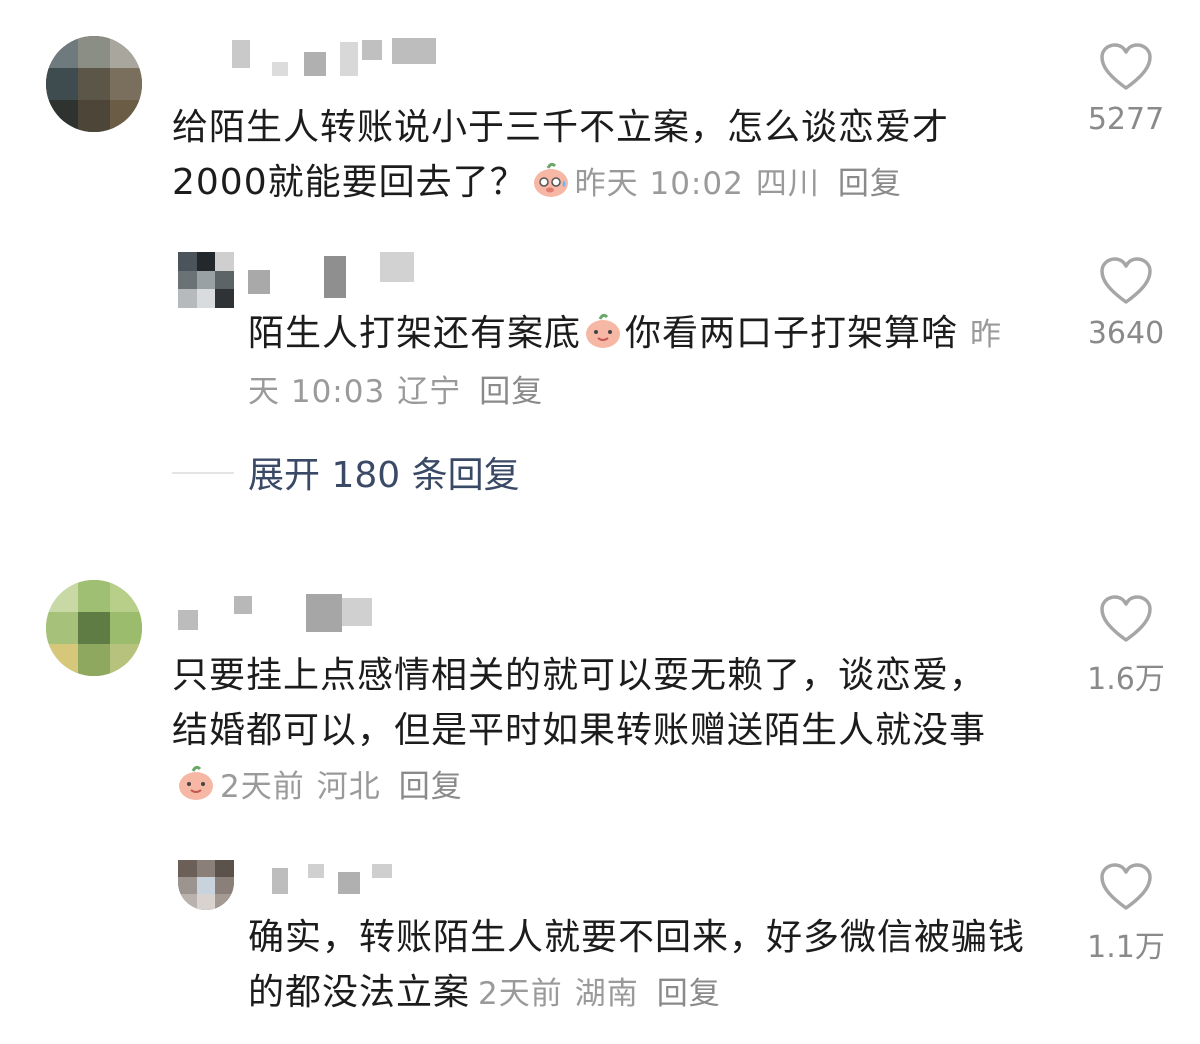 This screenshot has height=1044, width=1200. What do you see at coordinates (262, 787) in the screenshot?
I see `comment-time: 2天前` at bounding box center [262, 787].